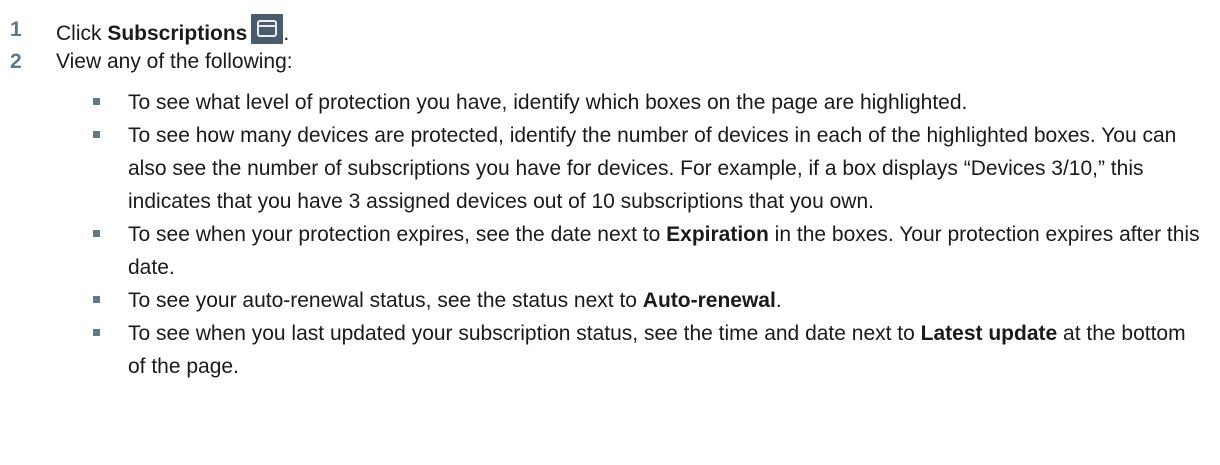  Describe the element at coordinates (177, 33) in the screenshot. I see `subscriptions-label: Subscriptions` at that location.